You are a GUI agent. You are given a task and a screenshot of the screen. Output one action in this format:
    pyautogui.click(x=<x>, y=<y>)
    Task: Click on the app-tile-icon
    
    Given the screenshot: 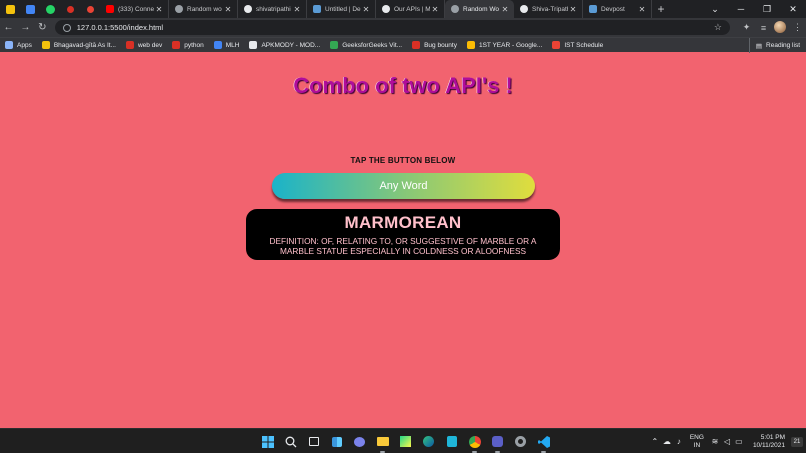 What is the action you would take?
    pyautogui.click(x=451, y=441)
    